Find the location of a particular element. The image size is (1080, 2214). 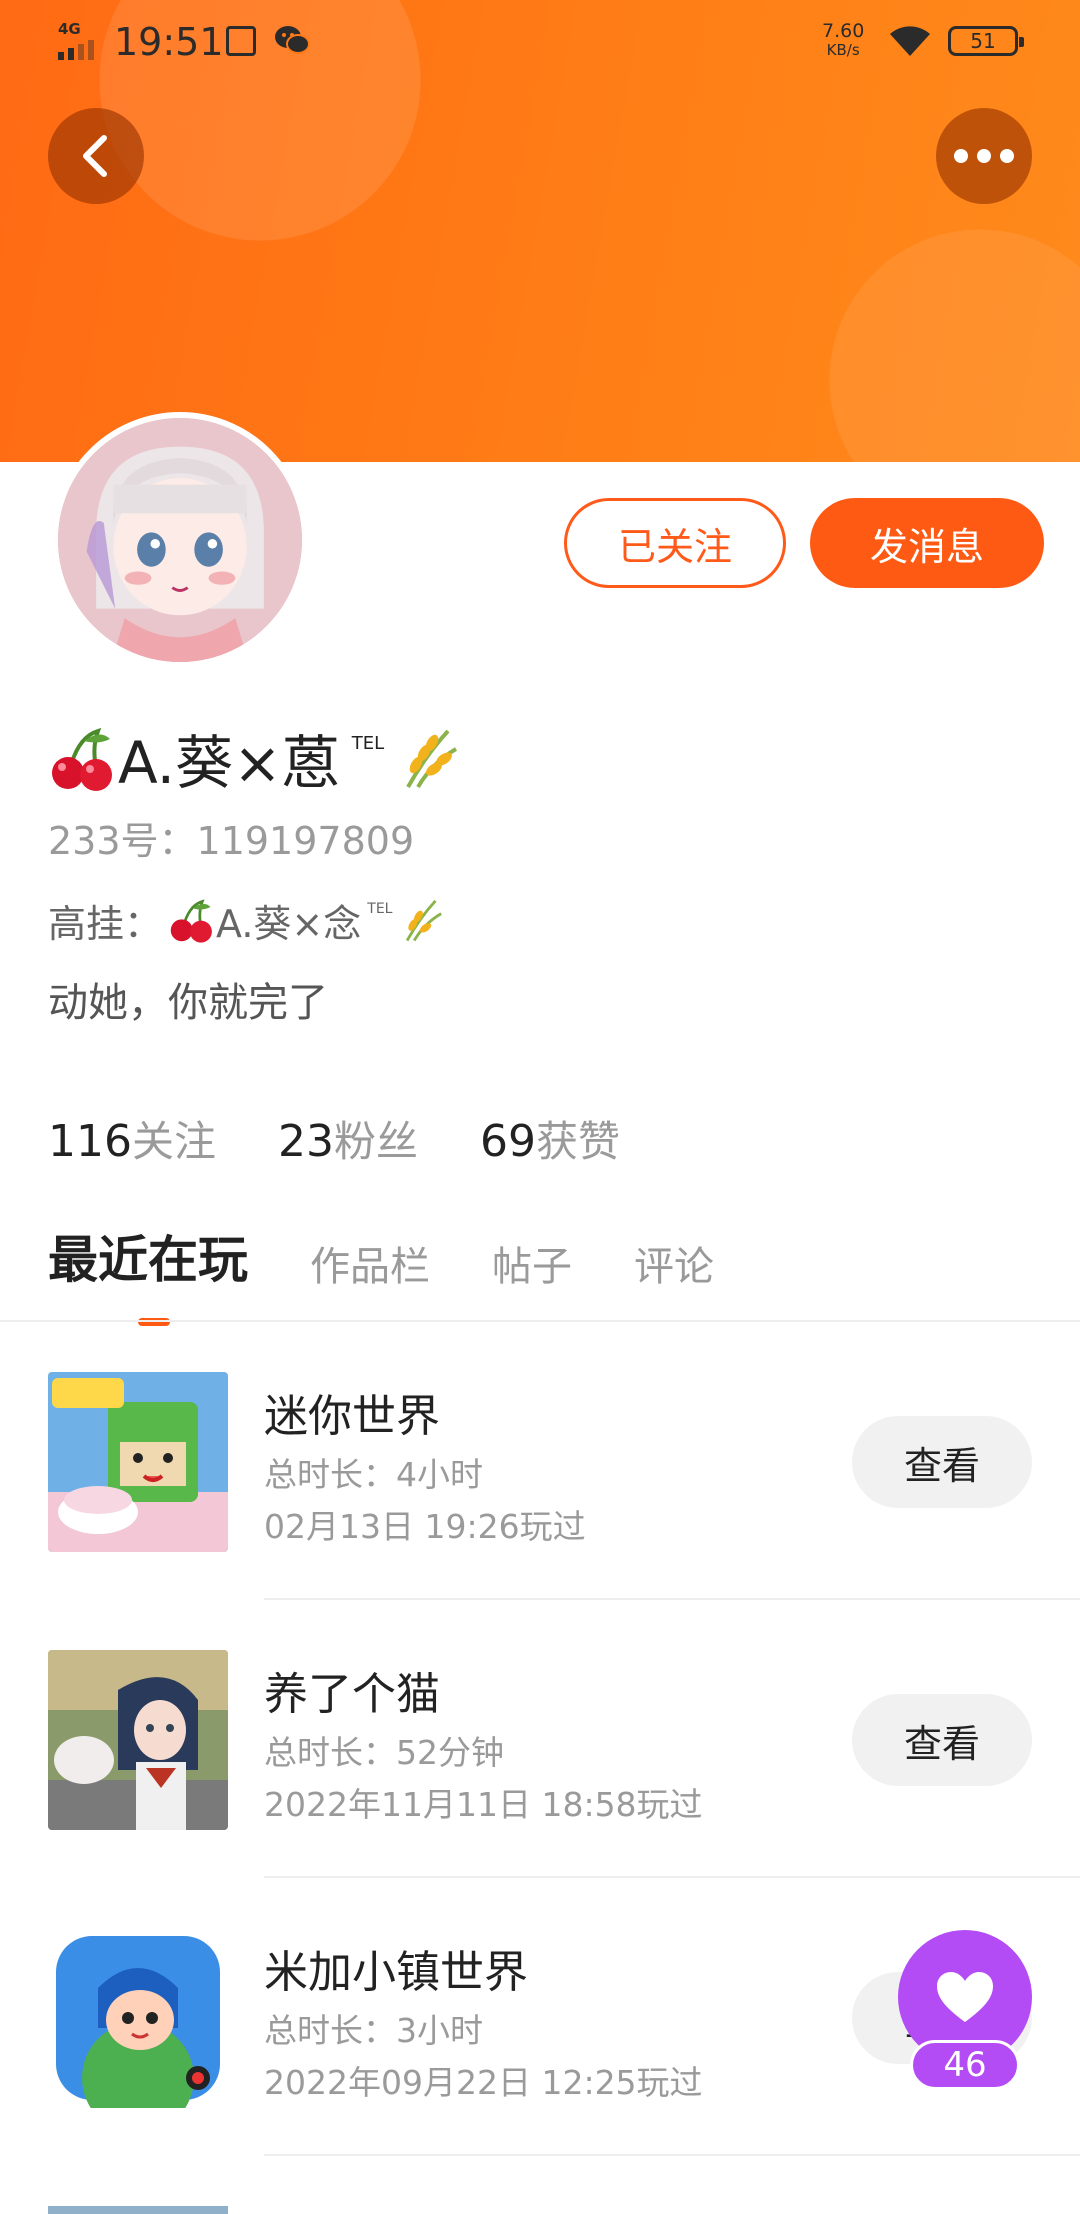

status-bar: 4G 19:51 7.60 KB/s 51 is located at coordinates (540, 45).